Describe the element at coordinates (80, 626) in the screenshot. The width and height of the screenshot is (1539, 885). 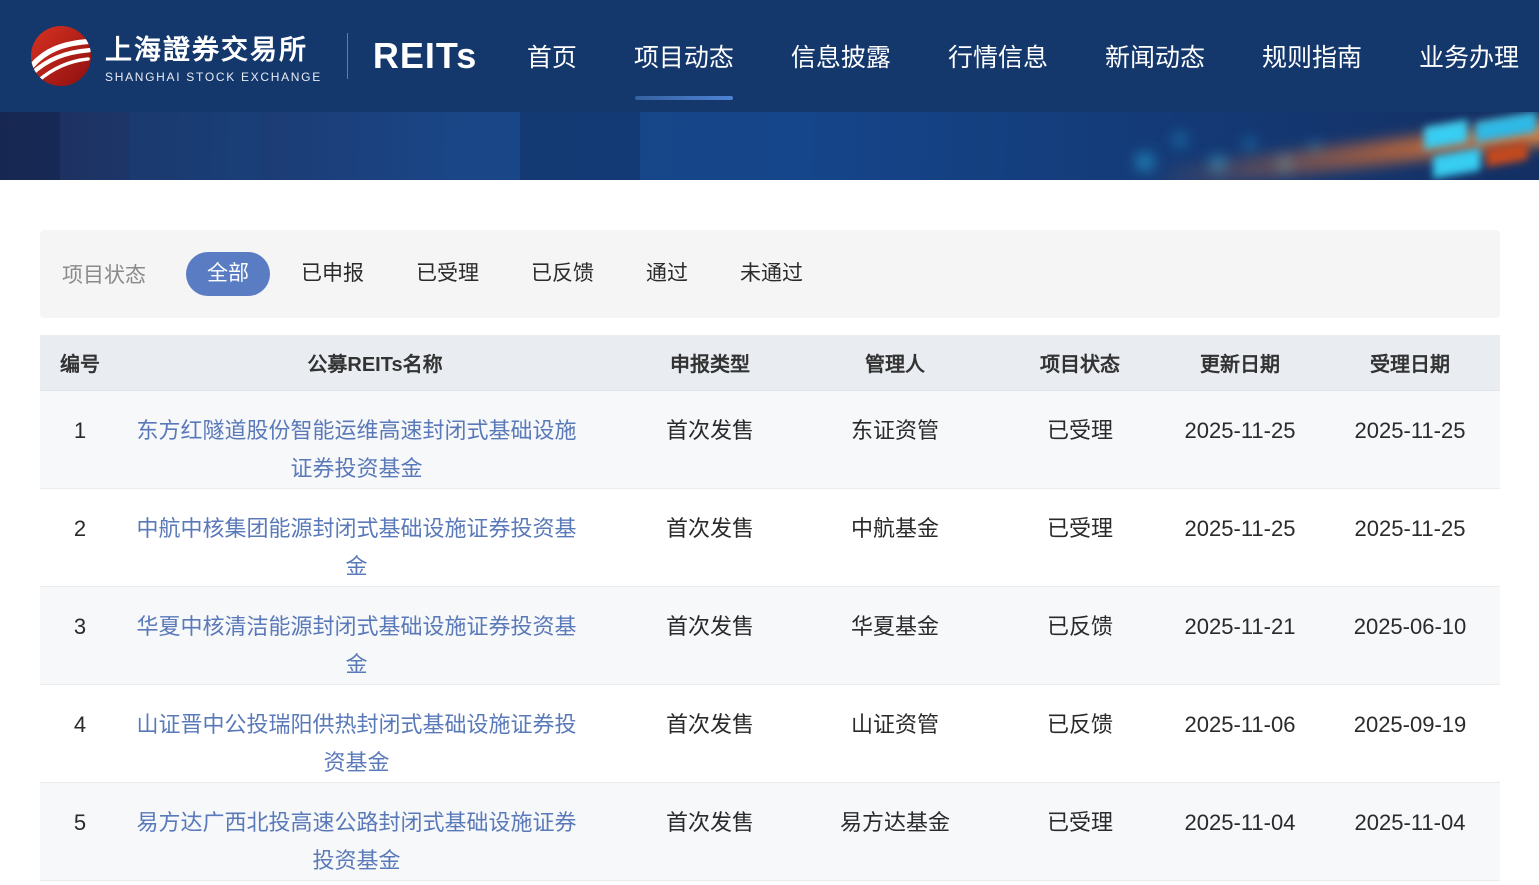
I see `row-number: 3` at that location.